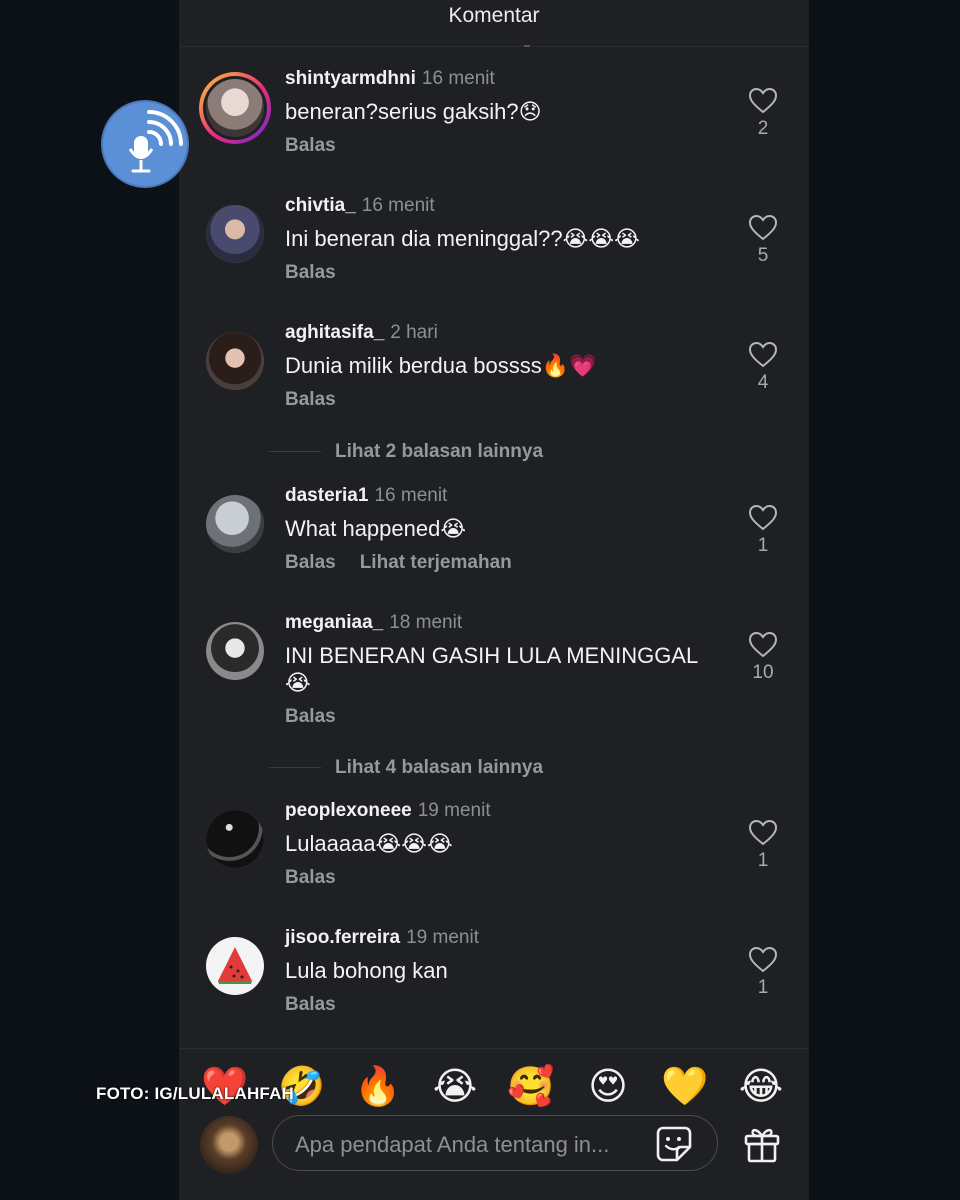 The image size is (960, 1200). Describe the element at coordinates (155, 141) in the screenshot. I see `podcast-mic-icon` at that location.